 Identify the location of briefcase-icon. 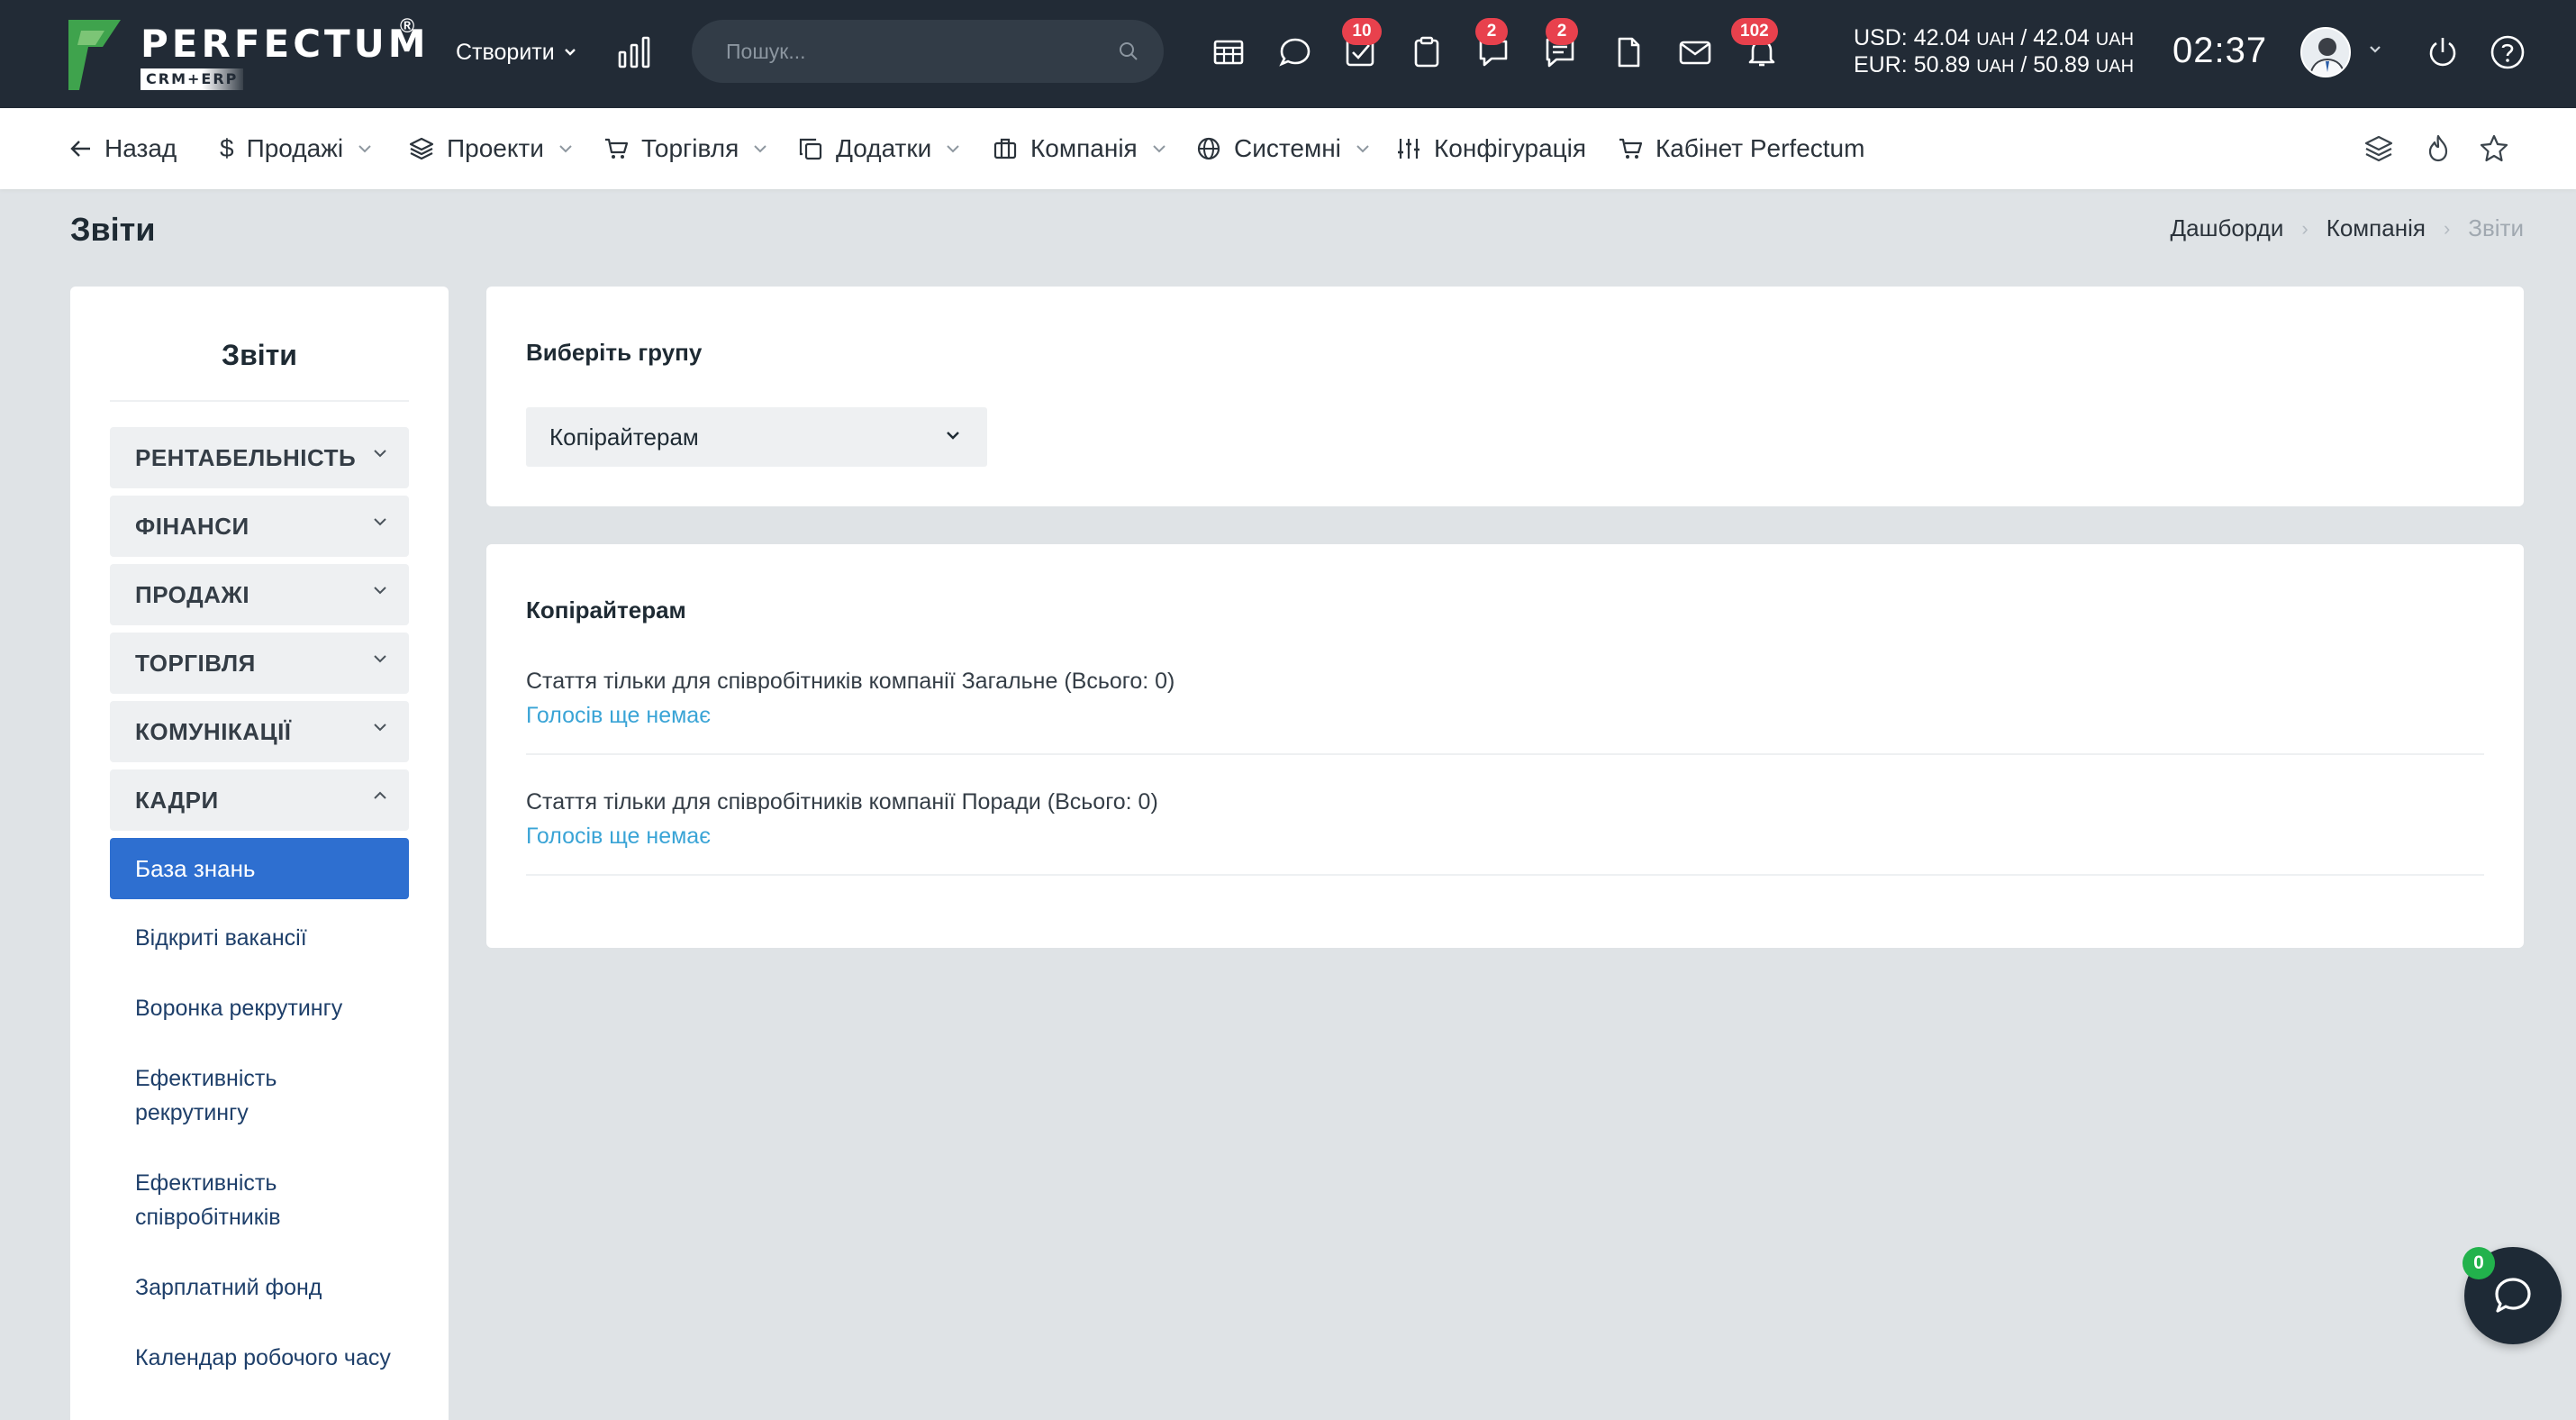
(1005, 148).